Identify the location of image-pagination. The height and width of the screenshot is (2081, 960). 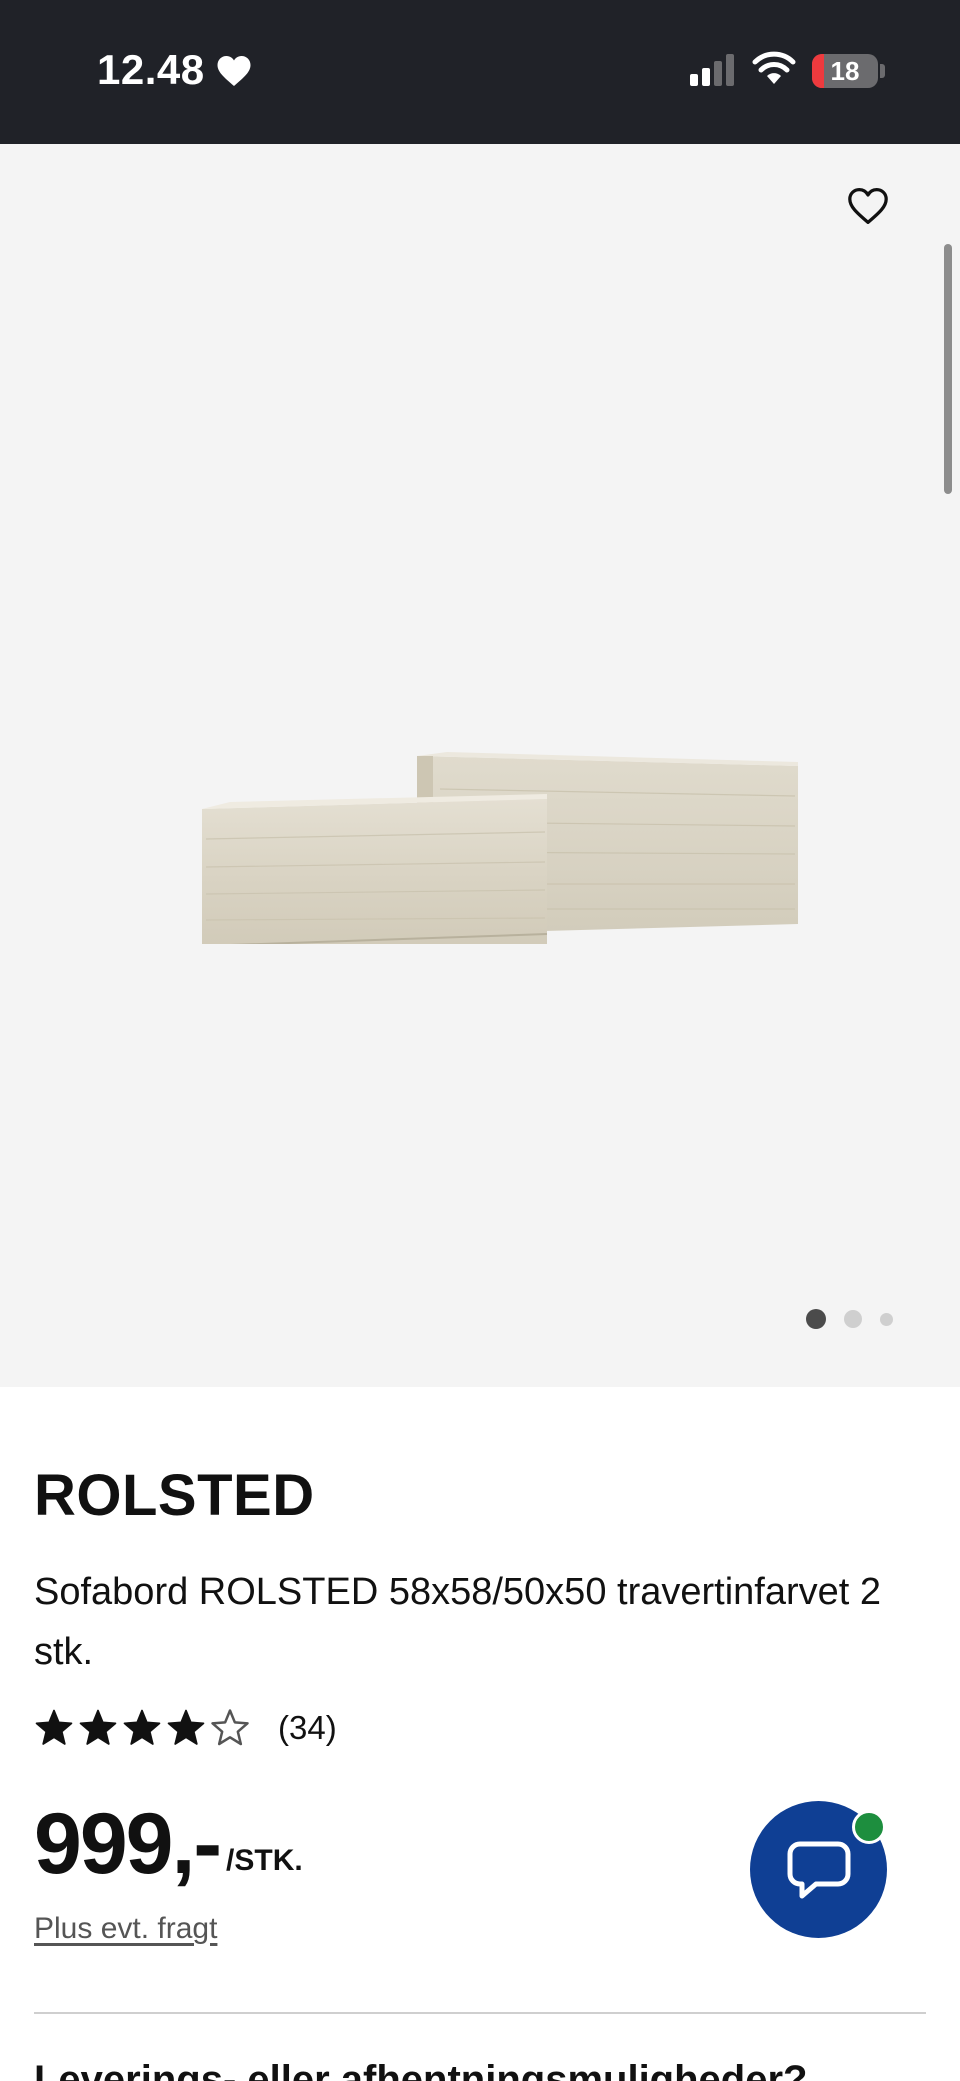
(849, 1319).